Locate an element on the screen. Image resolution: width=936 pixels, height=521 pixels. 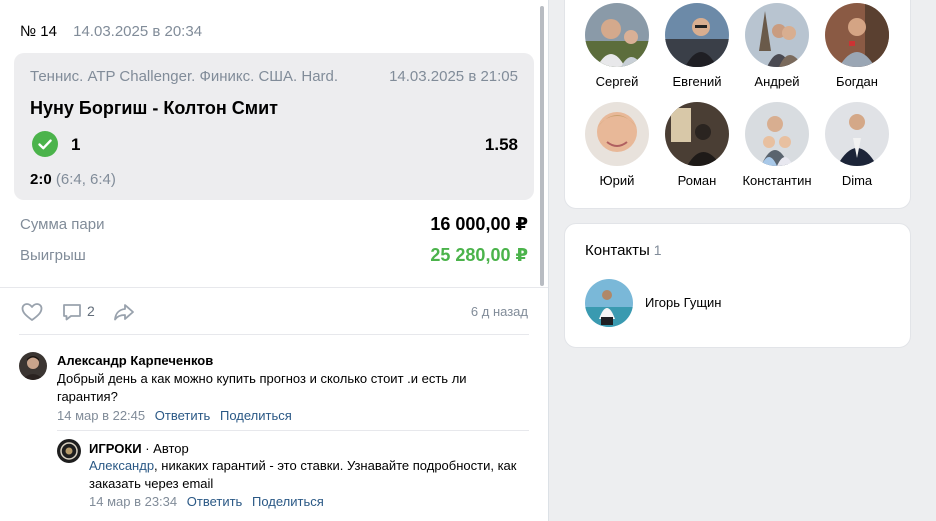
friend-item: Сергей is located at coordinates (617, 46).